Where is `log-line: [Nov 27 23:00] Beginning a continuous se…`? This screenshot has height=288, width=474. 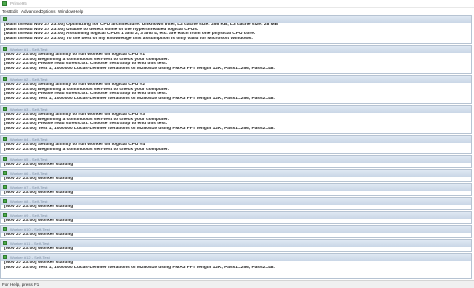
log-line: [Nov 27 23:00] Beginning a continuous se… is located at coordinates (86, 149).